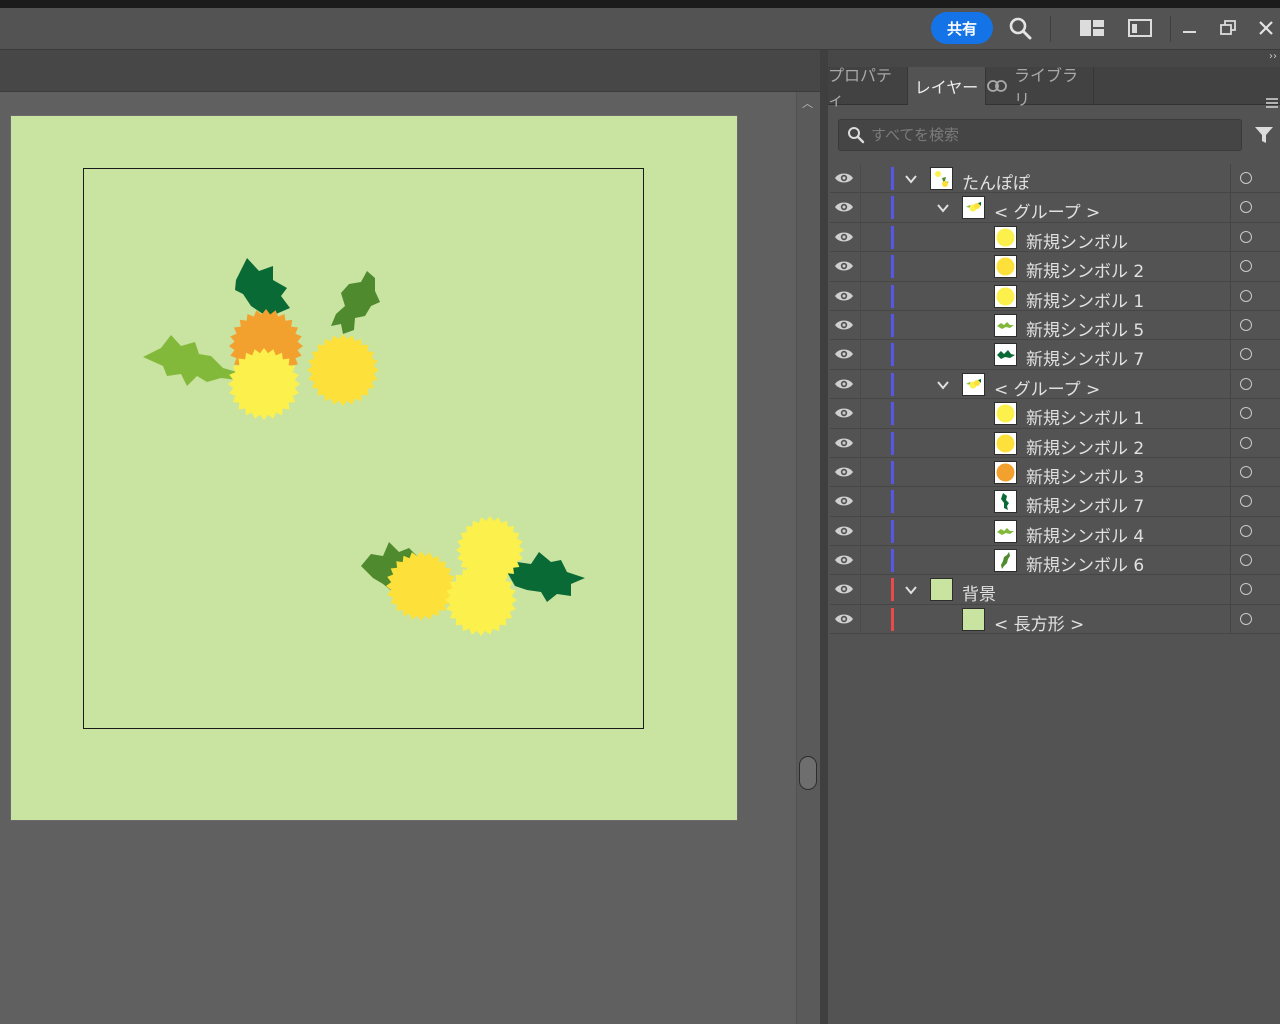  Describe the element at coordinates (1272, 103) in the screenshot. I see `panel-menu-icon` at that location.